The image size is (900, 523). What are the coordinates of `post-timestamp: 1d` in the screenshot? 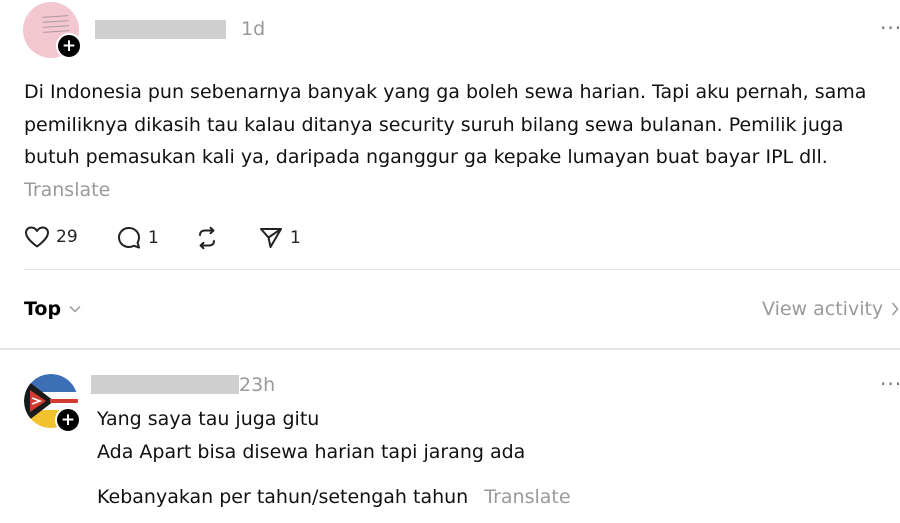 It's located at (253, 29).